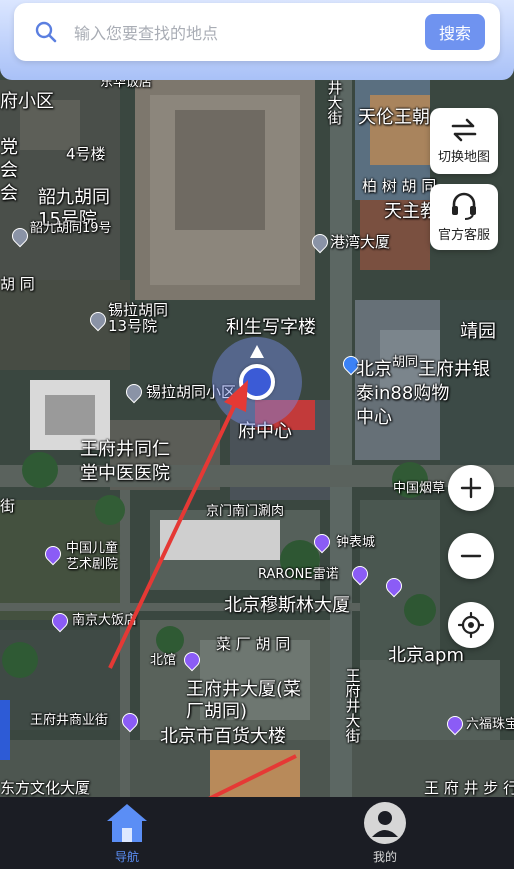 The image size is (514, 869). What do you see at coordinates (463, 235) in the screenshot?
I see `customer-service-label: 官方客服` at bounding box center [463, 235].